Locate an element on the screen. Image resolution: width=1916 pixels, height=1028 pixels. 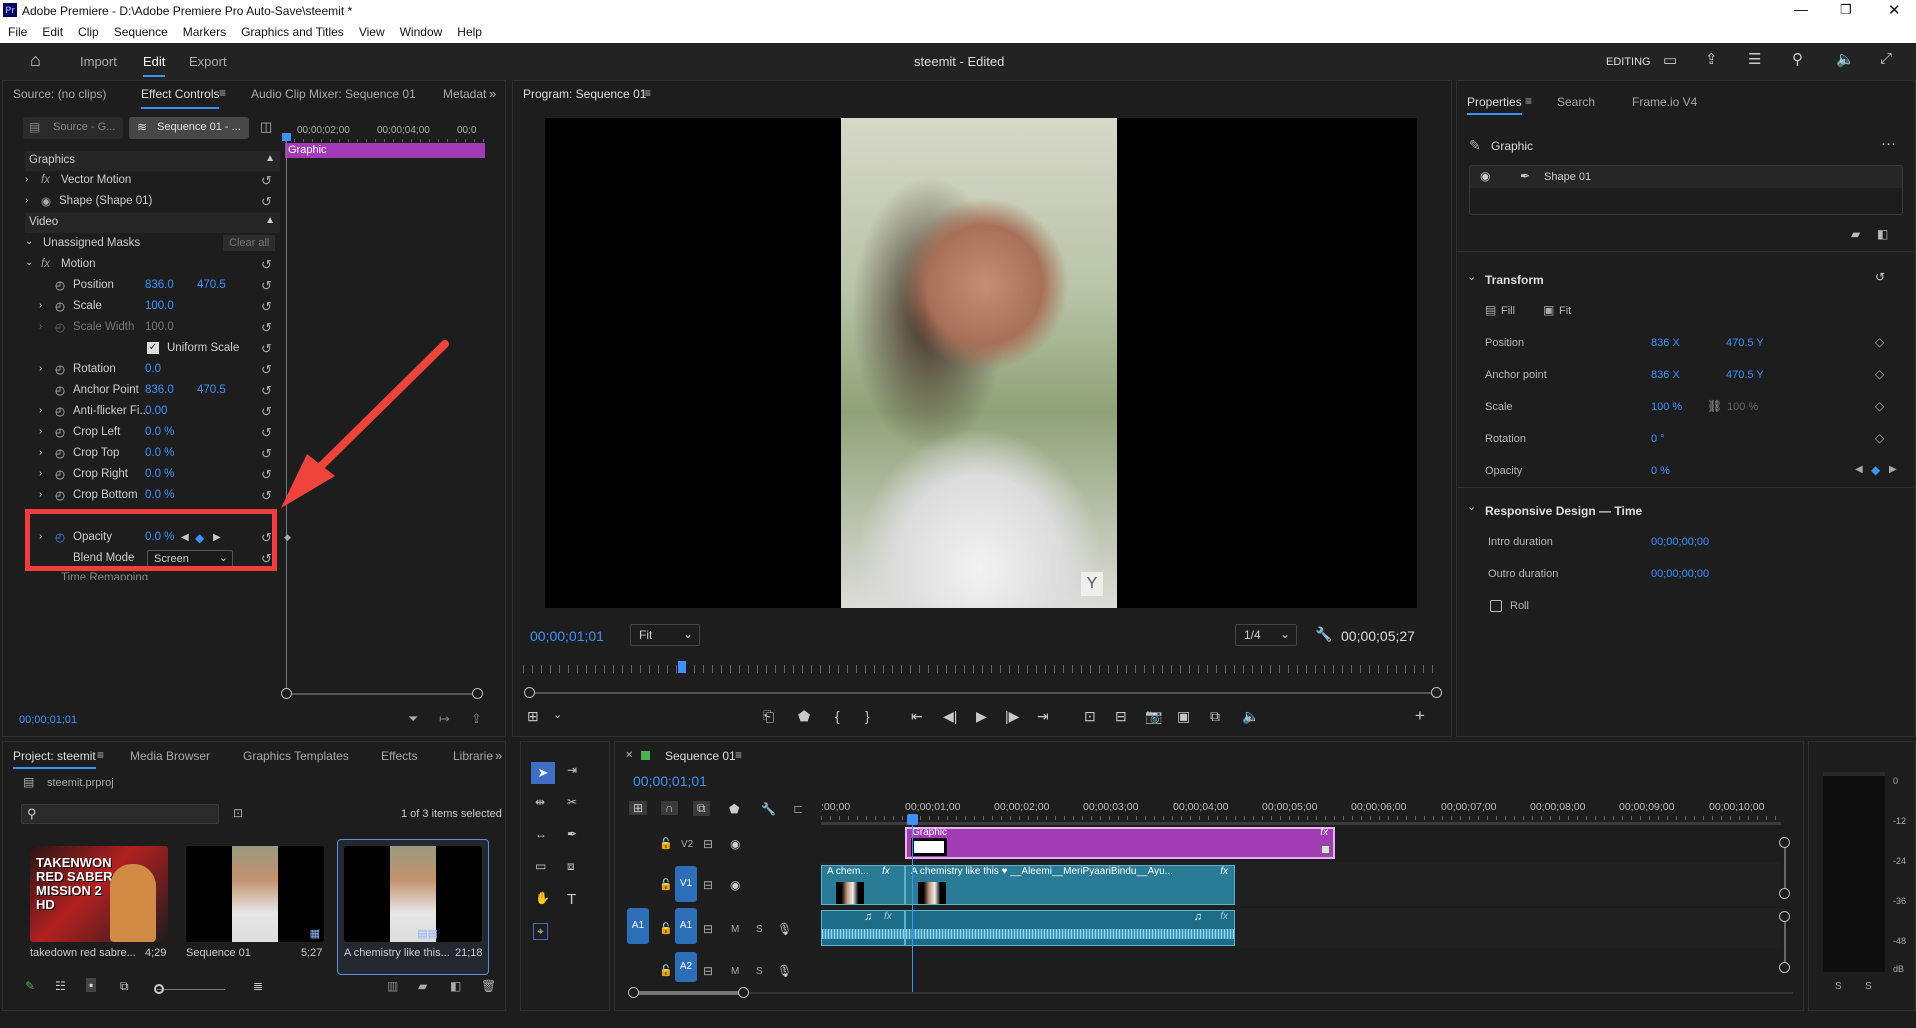
new-layer-icon: ◧ is located at coordinates (1882, 234).